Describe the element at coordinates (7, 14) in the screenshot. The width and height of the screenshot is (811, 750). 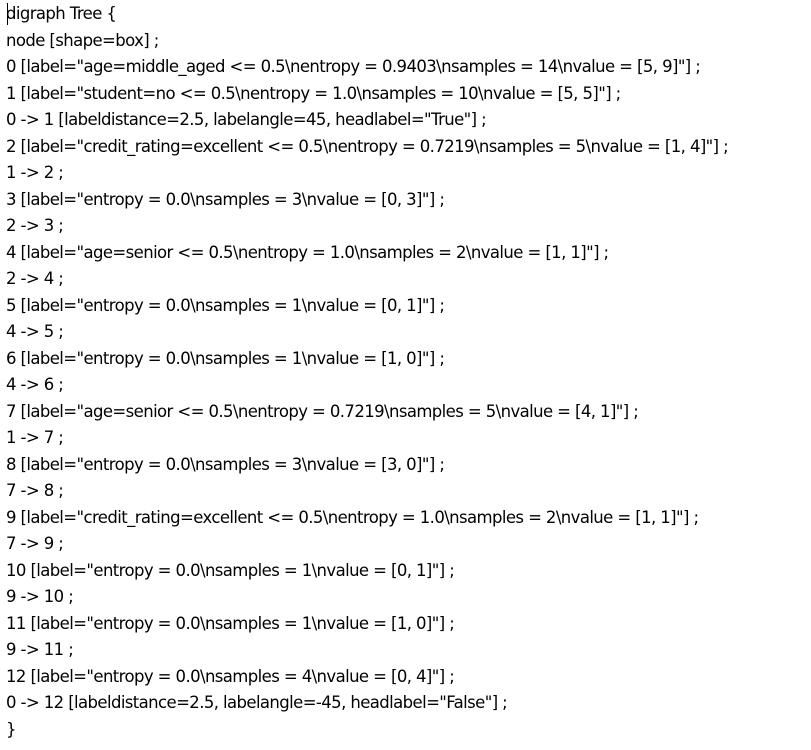
I see `text-cursor` at that location.